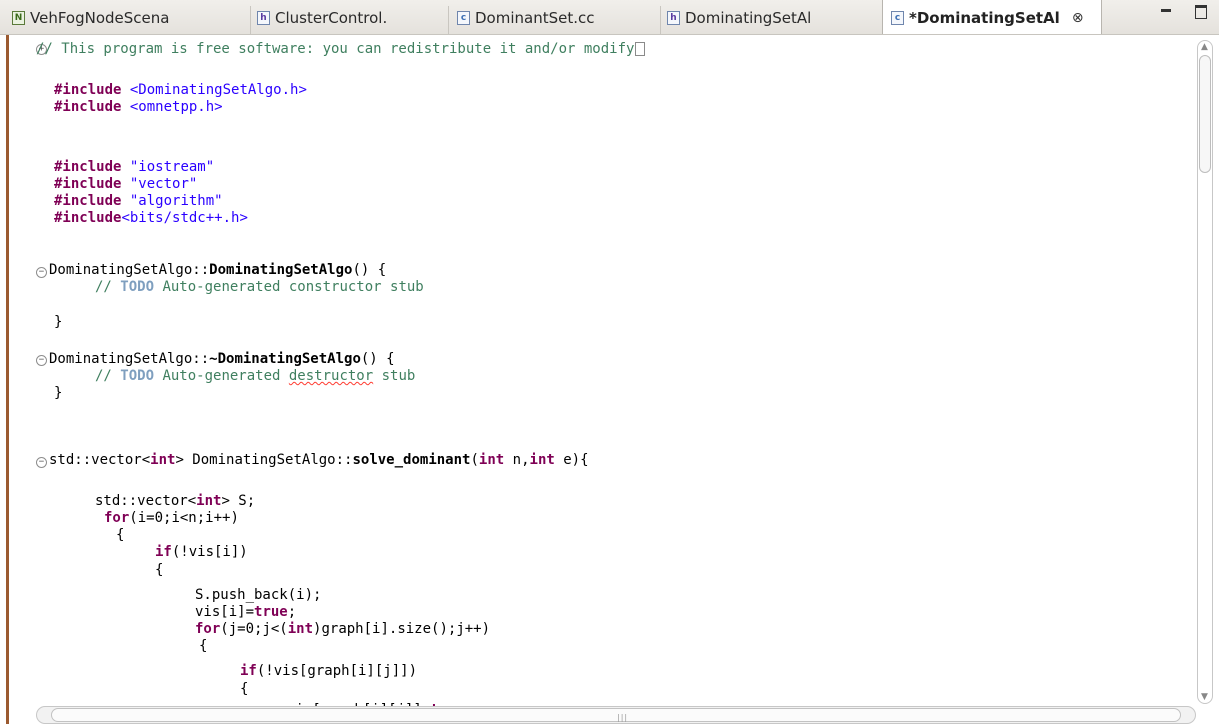 The height and width of the screenshot is (724, 1219). What do you see at coordinates (623, 717) in the screenshot?
I see `scroll-grip-icon: |||` at bounding box center [623, 717].